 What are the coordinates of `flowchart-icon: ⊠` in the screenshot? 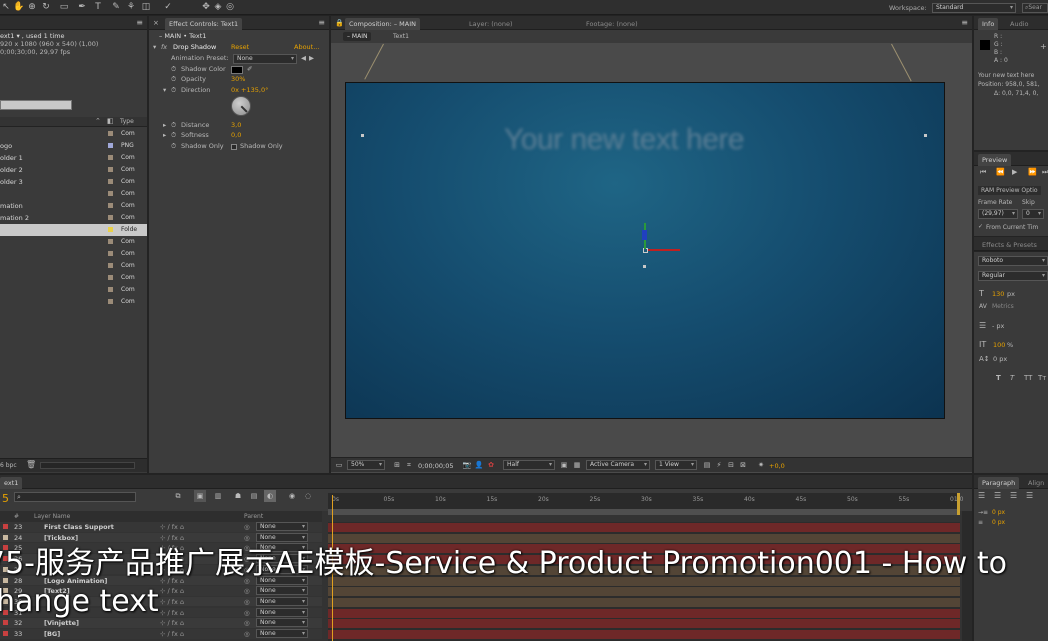 It's located at (743, 465).